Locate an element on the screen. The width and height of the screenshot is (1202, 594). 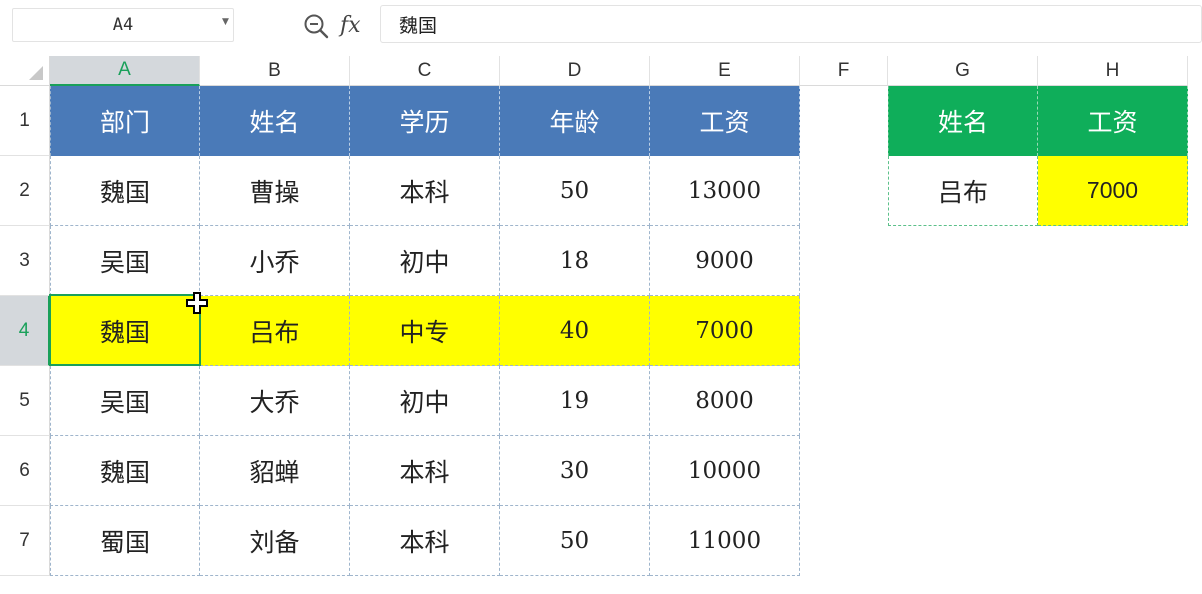
row-header-1: 1 is located at coordinates (25, 121).